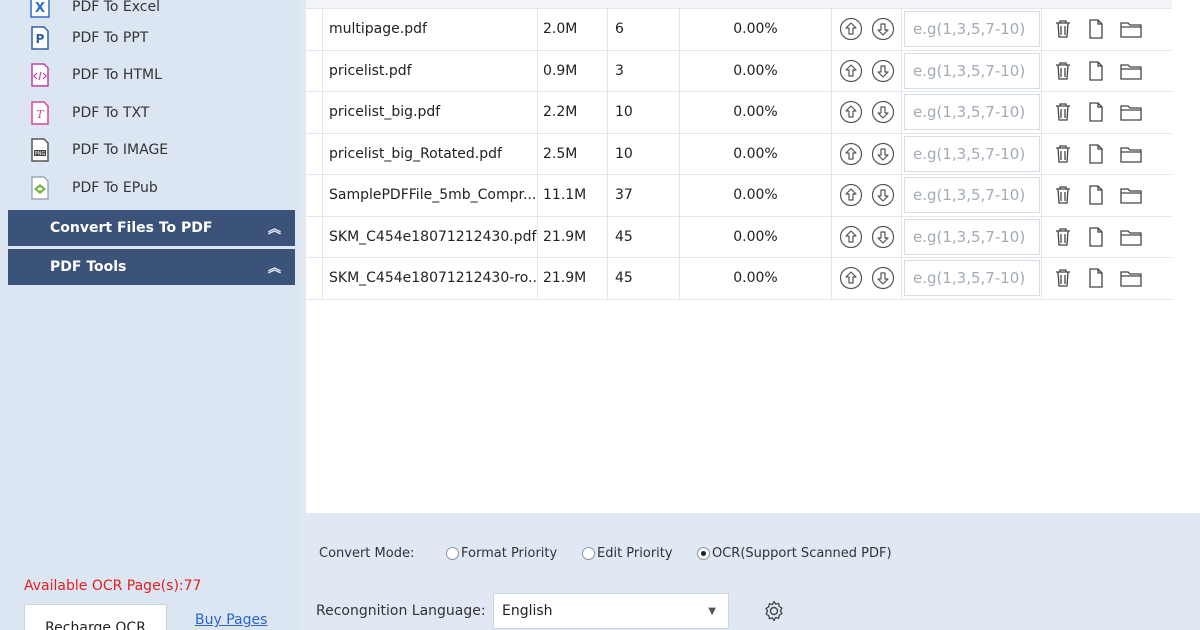  I want to click on radio-label: Format Priority, so click(509, 553).